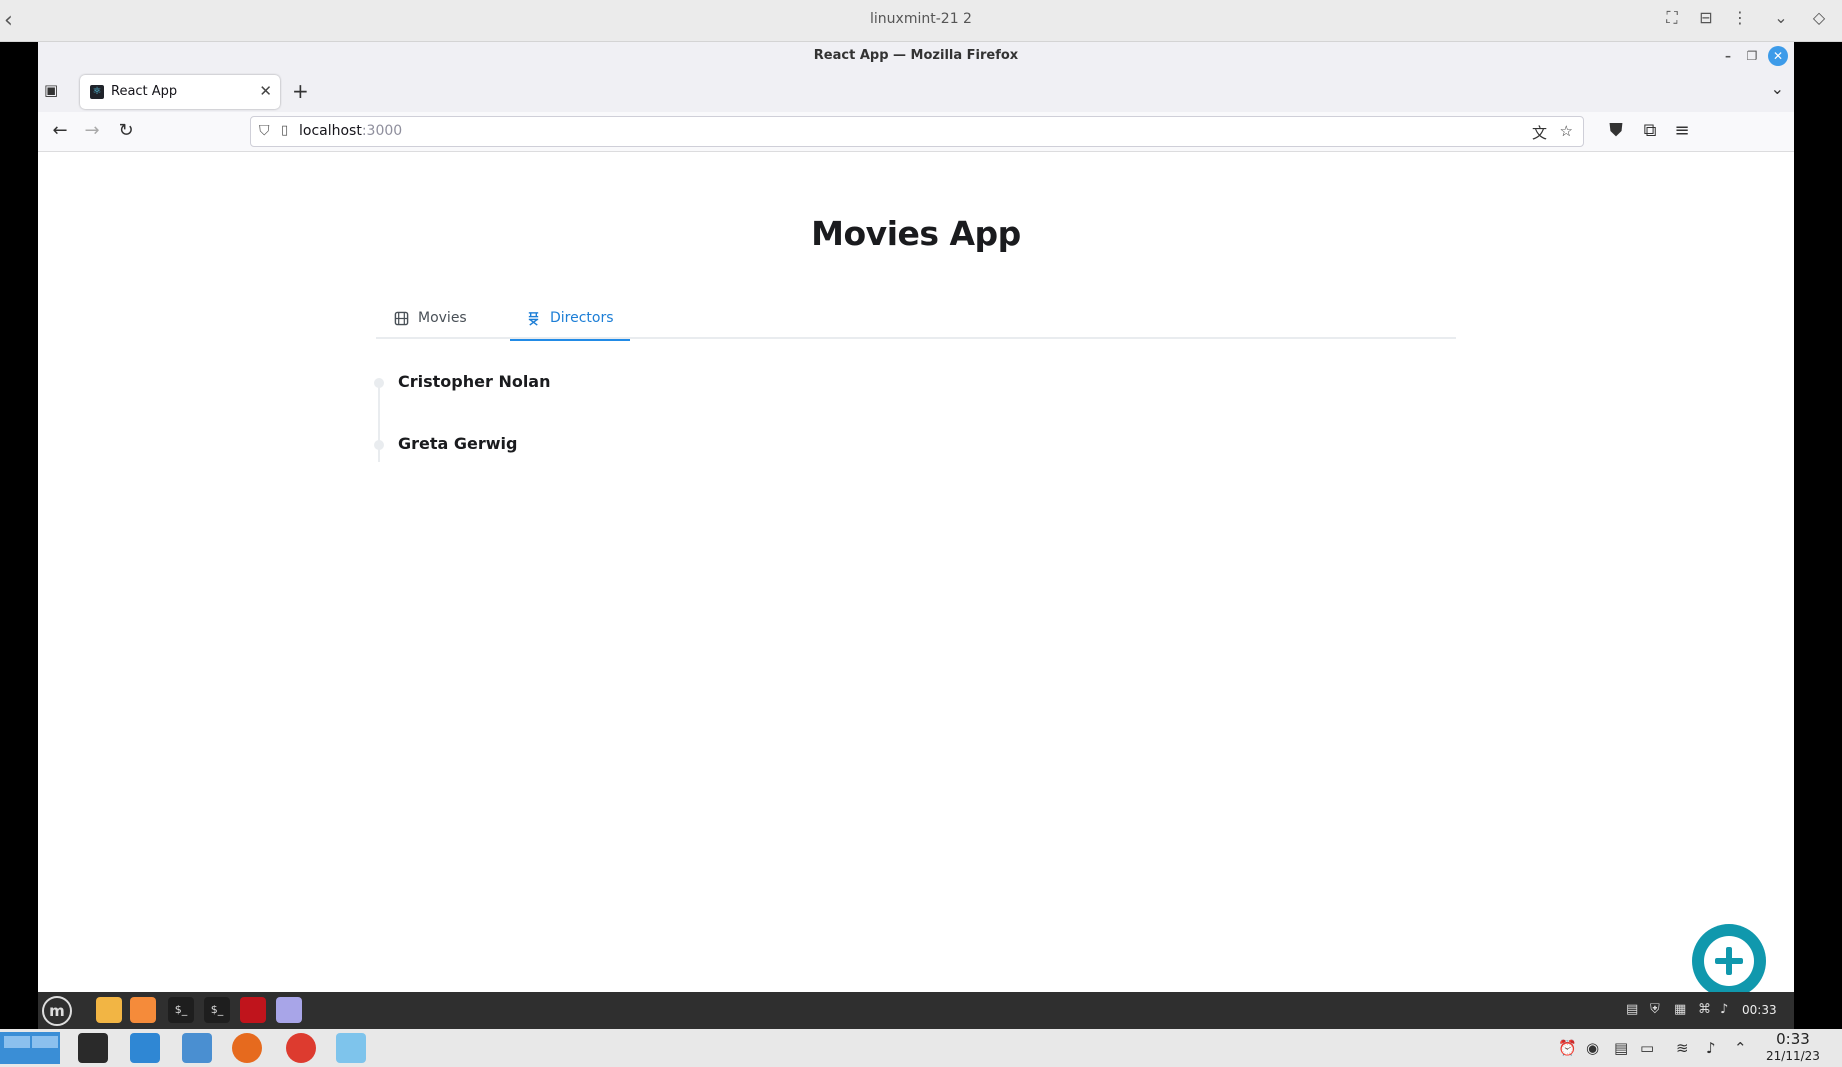  Describe the element at coordinates (1728, 56) in the screenshot. I see `minimize-icon: –` at that location.